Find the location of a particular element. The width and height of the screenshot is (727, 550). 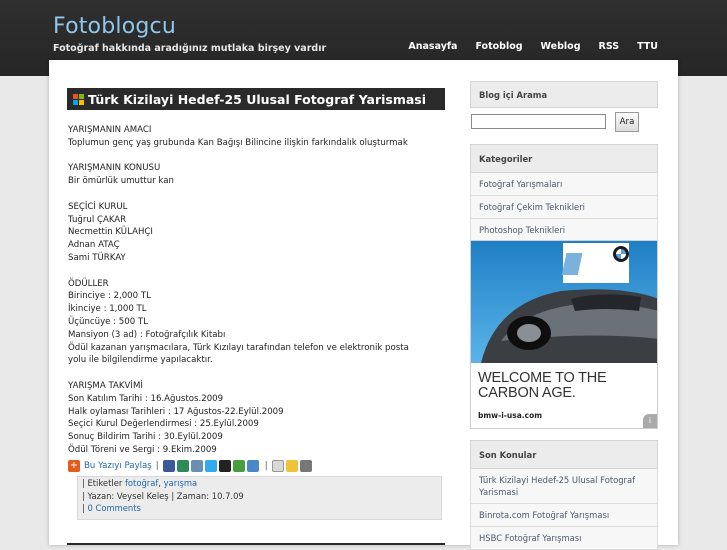

email-icon is located at coordinates (277, 466).